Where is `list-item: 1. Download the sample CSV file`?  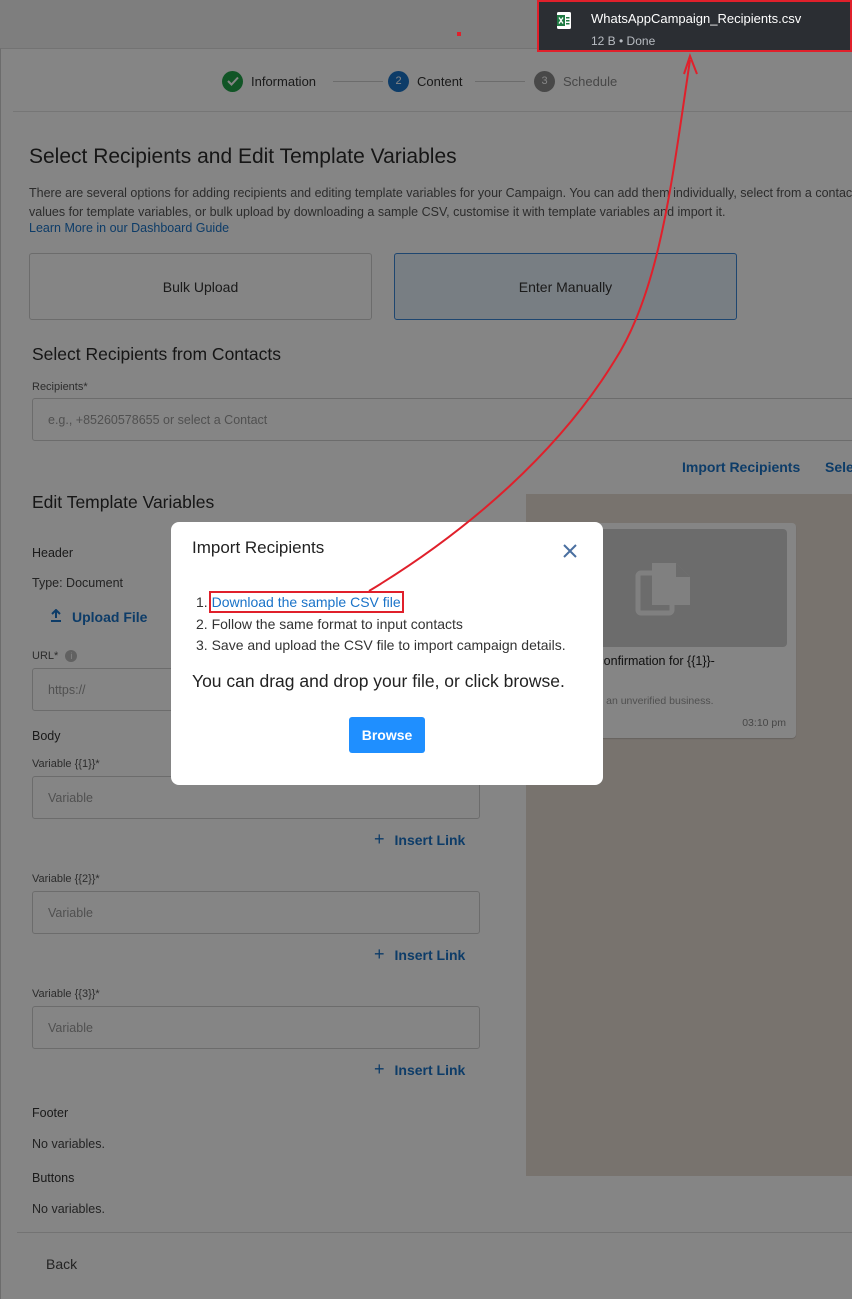 list-item: 1. Download the sample CSV file is located at coordinates (300, 602).